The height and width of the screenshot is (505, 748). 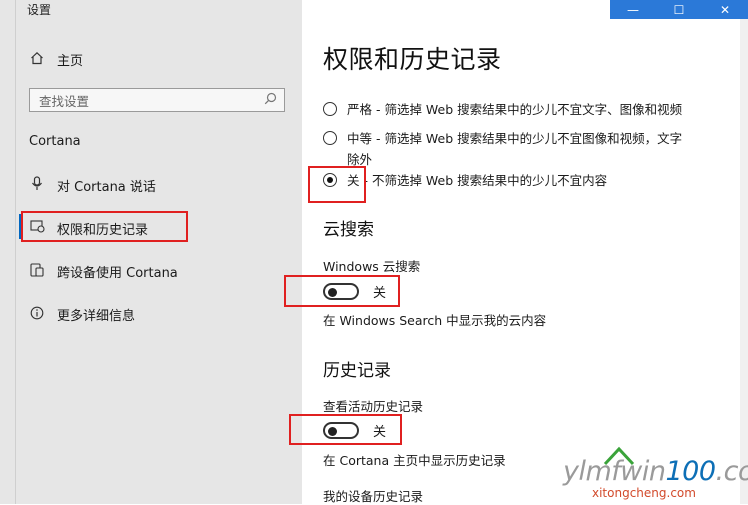 I want to click on radio-strict: 严格 - 筛选掉 Web 搜索结果中的少儿不宜文字、图像和视频, so click(x=528, y=110).